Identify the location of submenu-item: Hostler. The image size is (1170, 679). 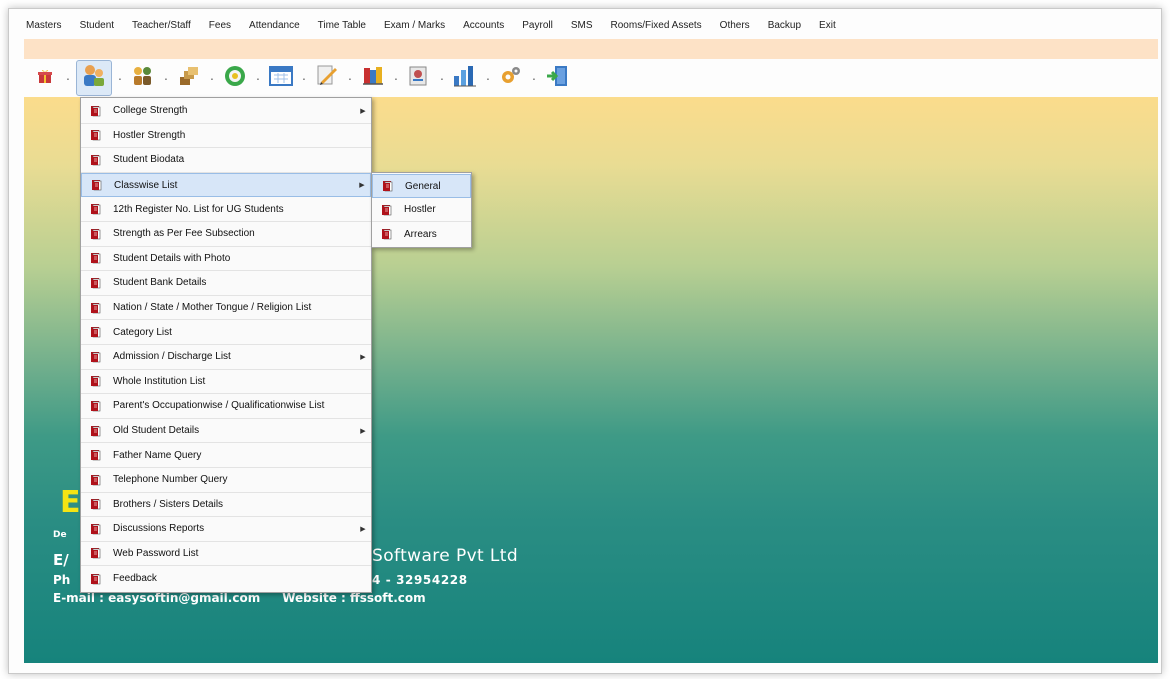
(421, 210).